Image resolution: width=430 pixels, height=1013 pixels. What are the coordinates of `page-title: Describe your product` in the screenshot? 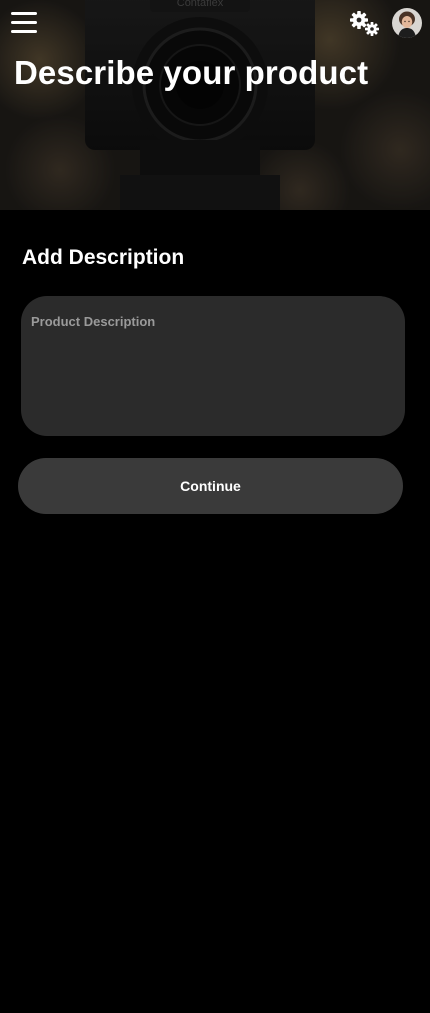 It's located at (191, 72).